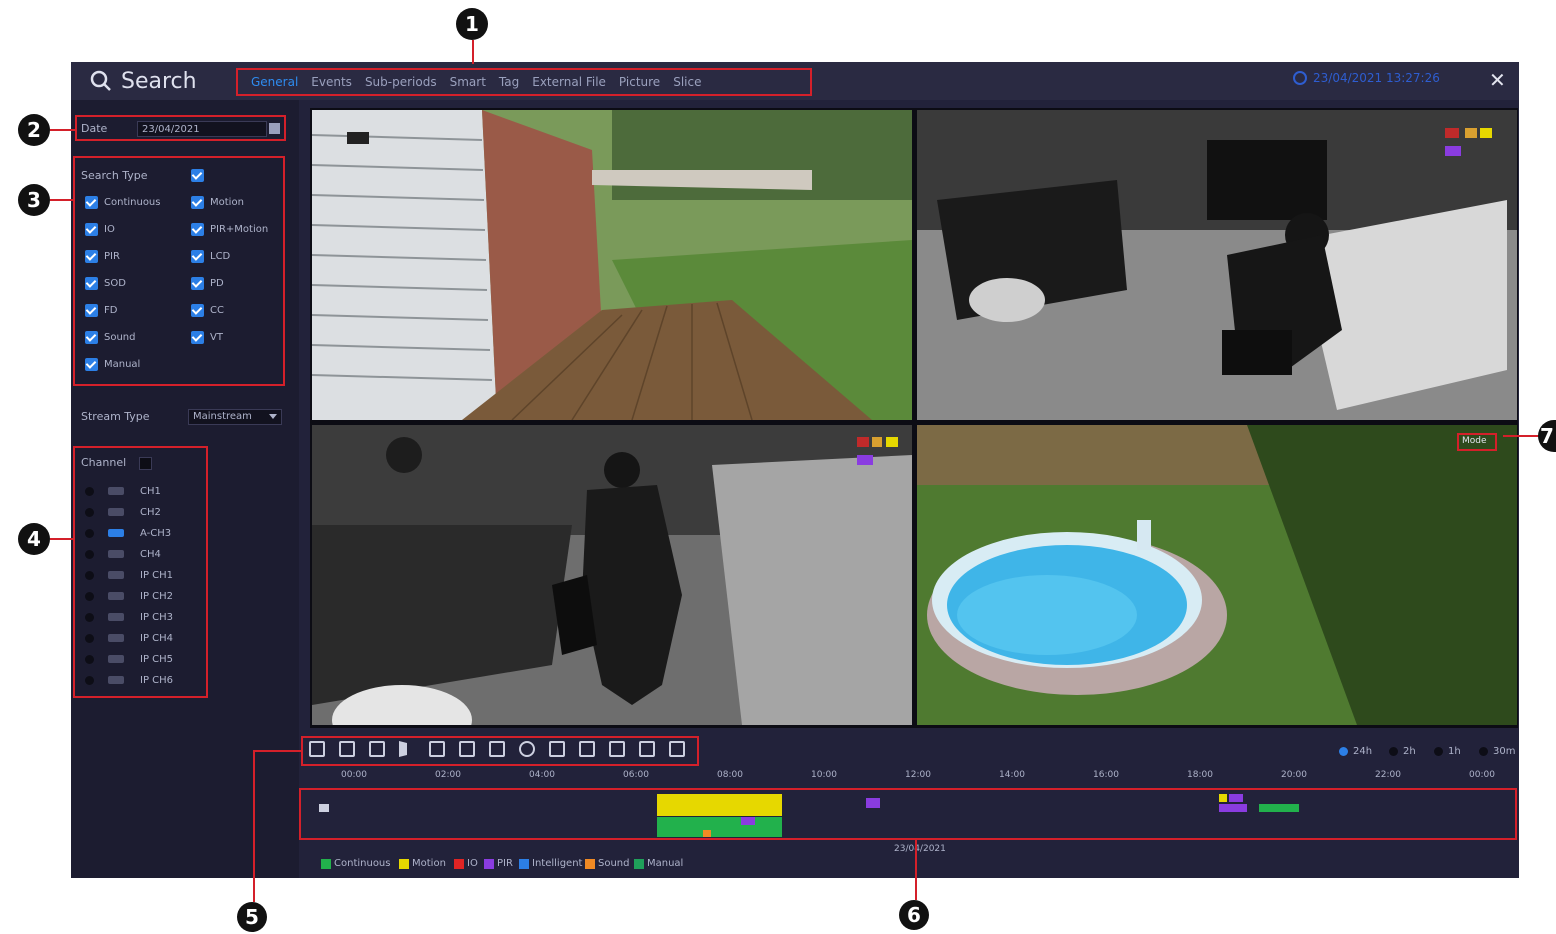 This screenshot has height=934, width=1556. What do you see at coordinates (91, 310) in the screenshot?
I see `checkbox-fd` at bounding box center [91, 310].